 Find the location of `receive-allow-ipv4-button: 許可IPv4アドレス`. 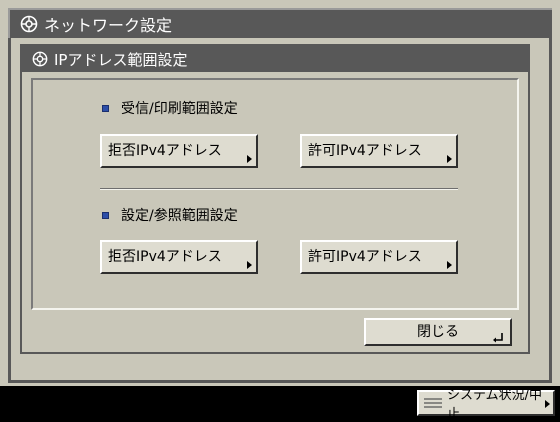

receive-allow-ipv4-button: 許可IPv4アドレス is located at coordinates (379, 151).